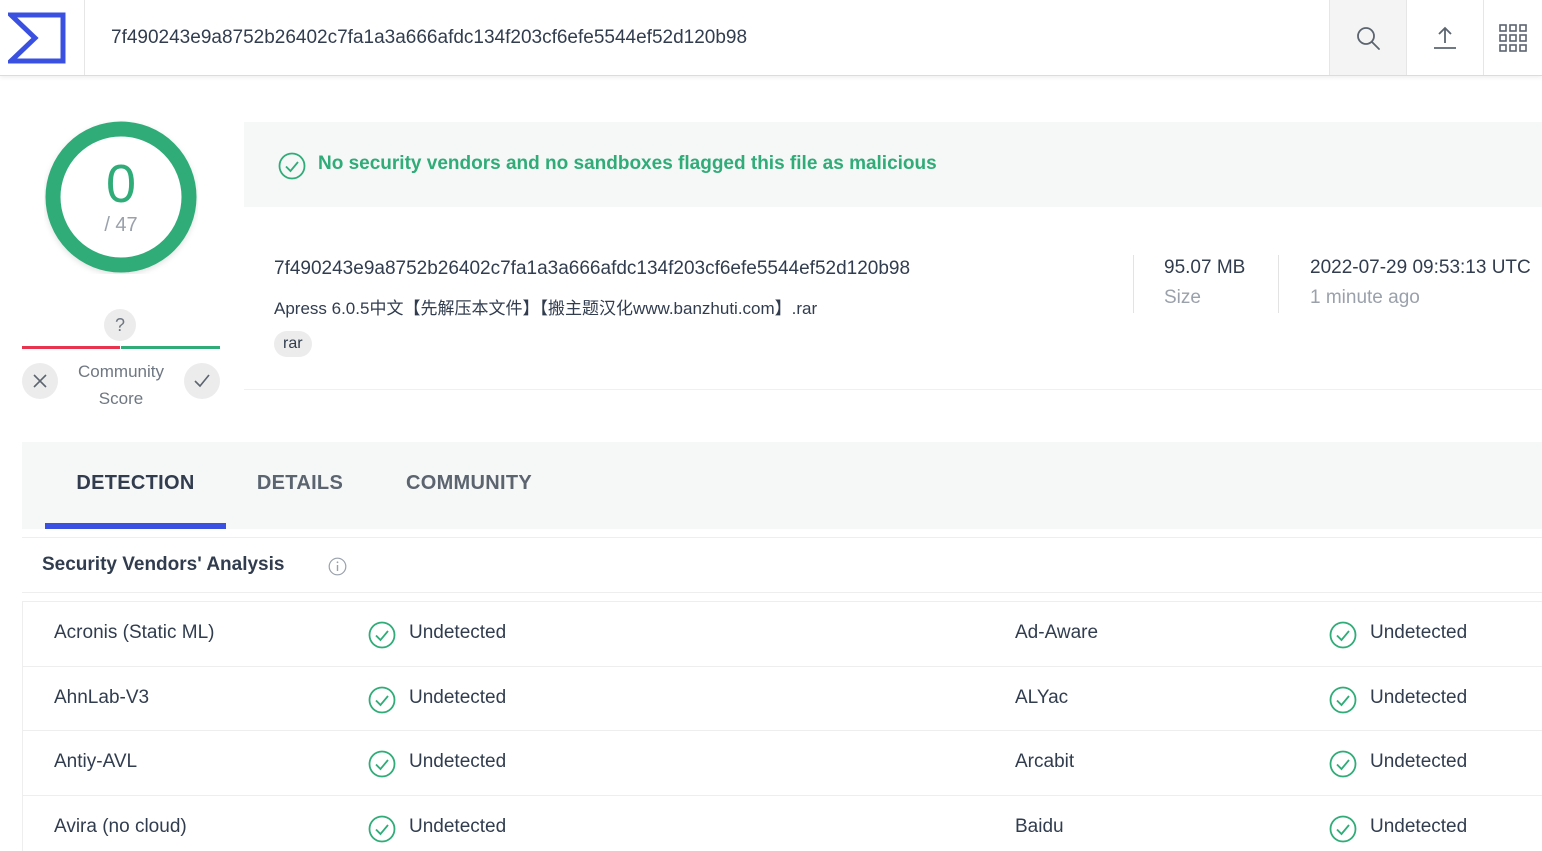 Image resolution: width=1542 pixels, height=851 pixels. What do you see at coordinates (1057, 632) in the screenshot?
I see `vendor-name: Ad-Aware` at bounding box center [1057, 632].